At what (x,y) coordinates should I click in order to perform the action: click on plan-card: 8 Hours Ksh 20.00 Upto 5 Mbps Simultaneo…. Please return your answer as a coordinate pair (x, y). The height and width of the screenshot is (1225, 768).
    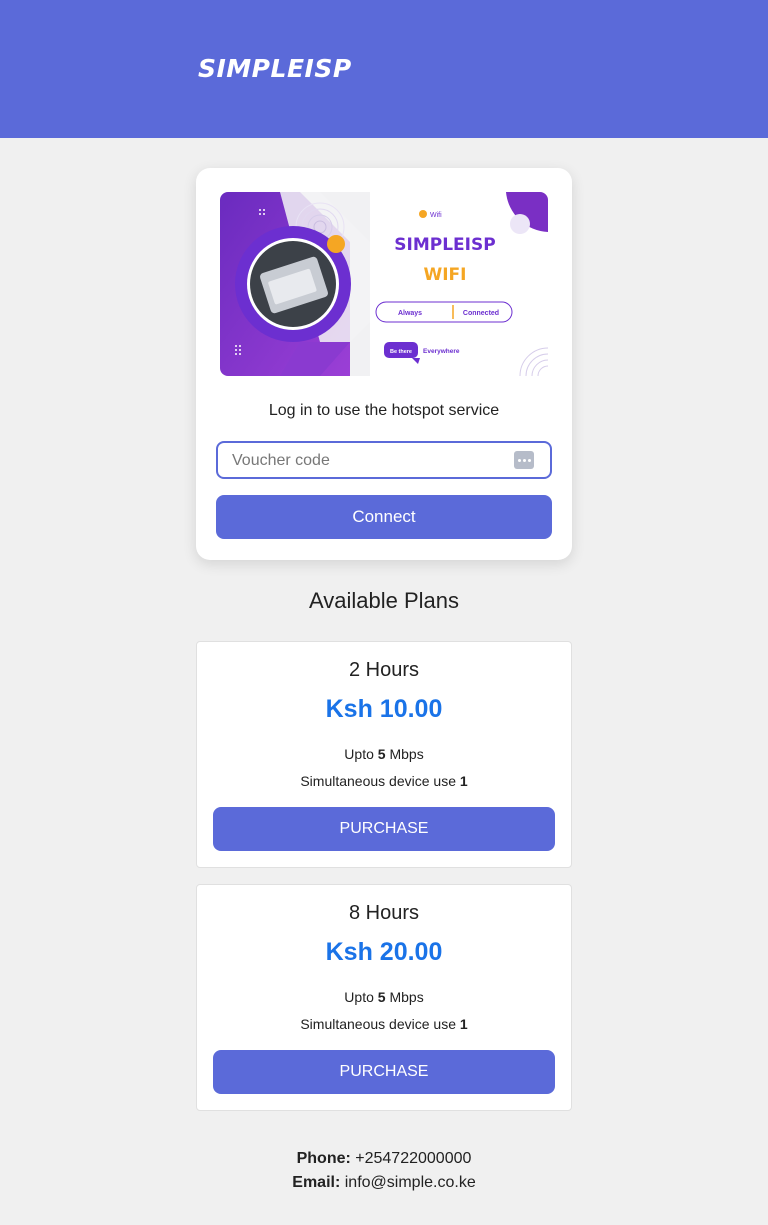
    Looking at the image, I should click on (384, 997).